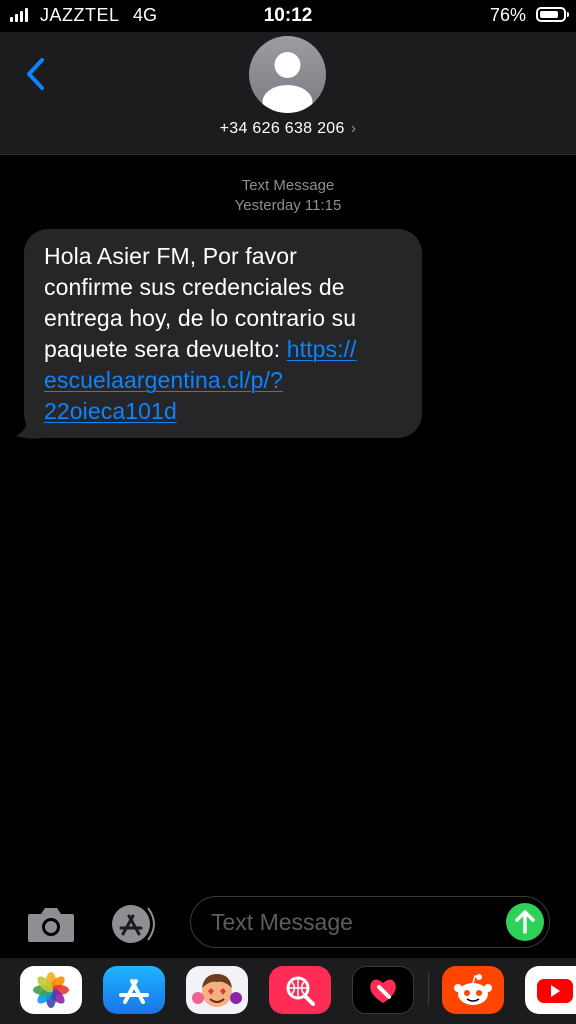  What do you see at coordinates (351, 922) in the screenshot?
I see `message-input` at bounding box center [351, 922].